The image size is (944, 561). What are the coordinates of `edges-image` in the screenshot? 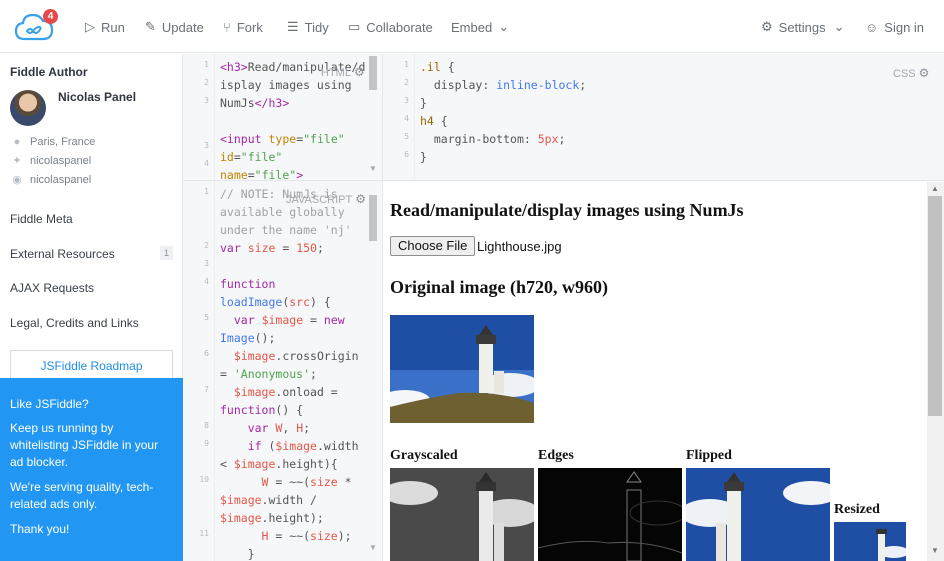 It's located at (610, 514).